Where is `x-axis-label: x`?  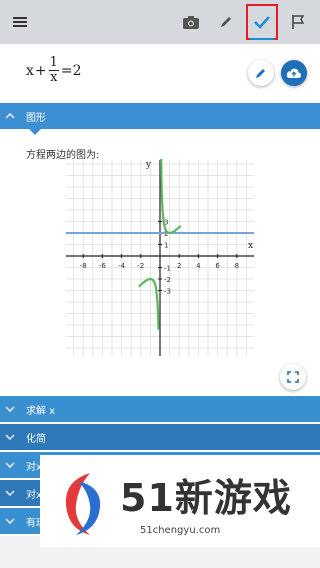 x-axis-label: x is located at coordinates (250, 246).